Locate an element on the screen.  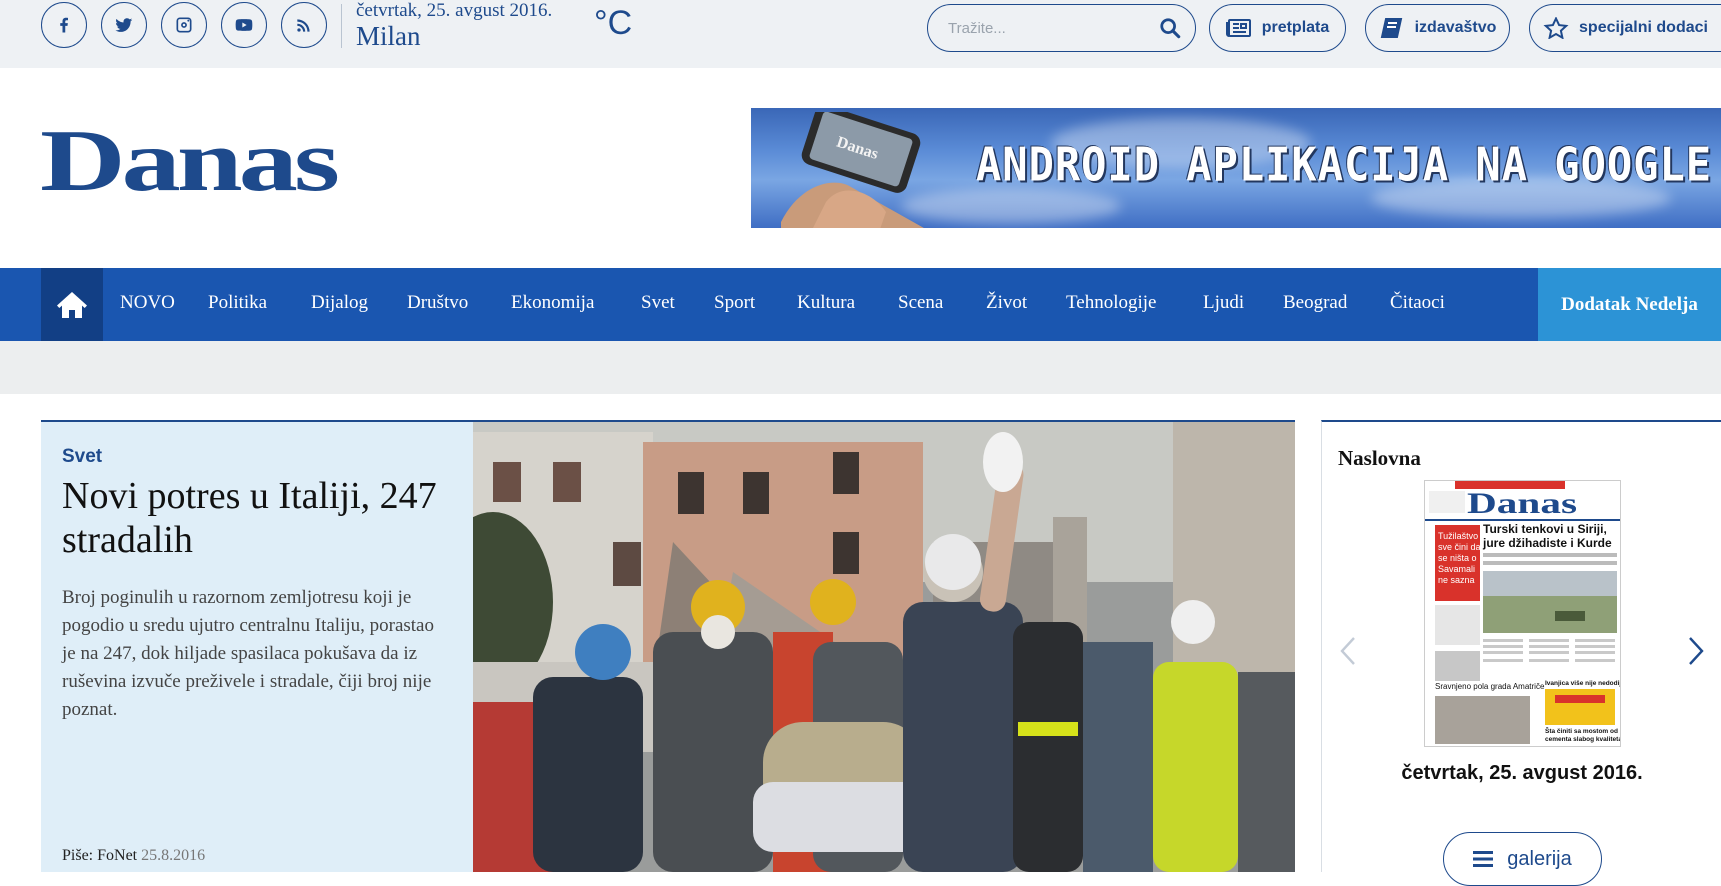
phone-illustration: Danas is located at coordinates (852, 170).